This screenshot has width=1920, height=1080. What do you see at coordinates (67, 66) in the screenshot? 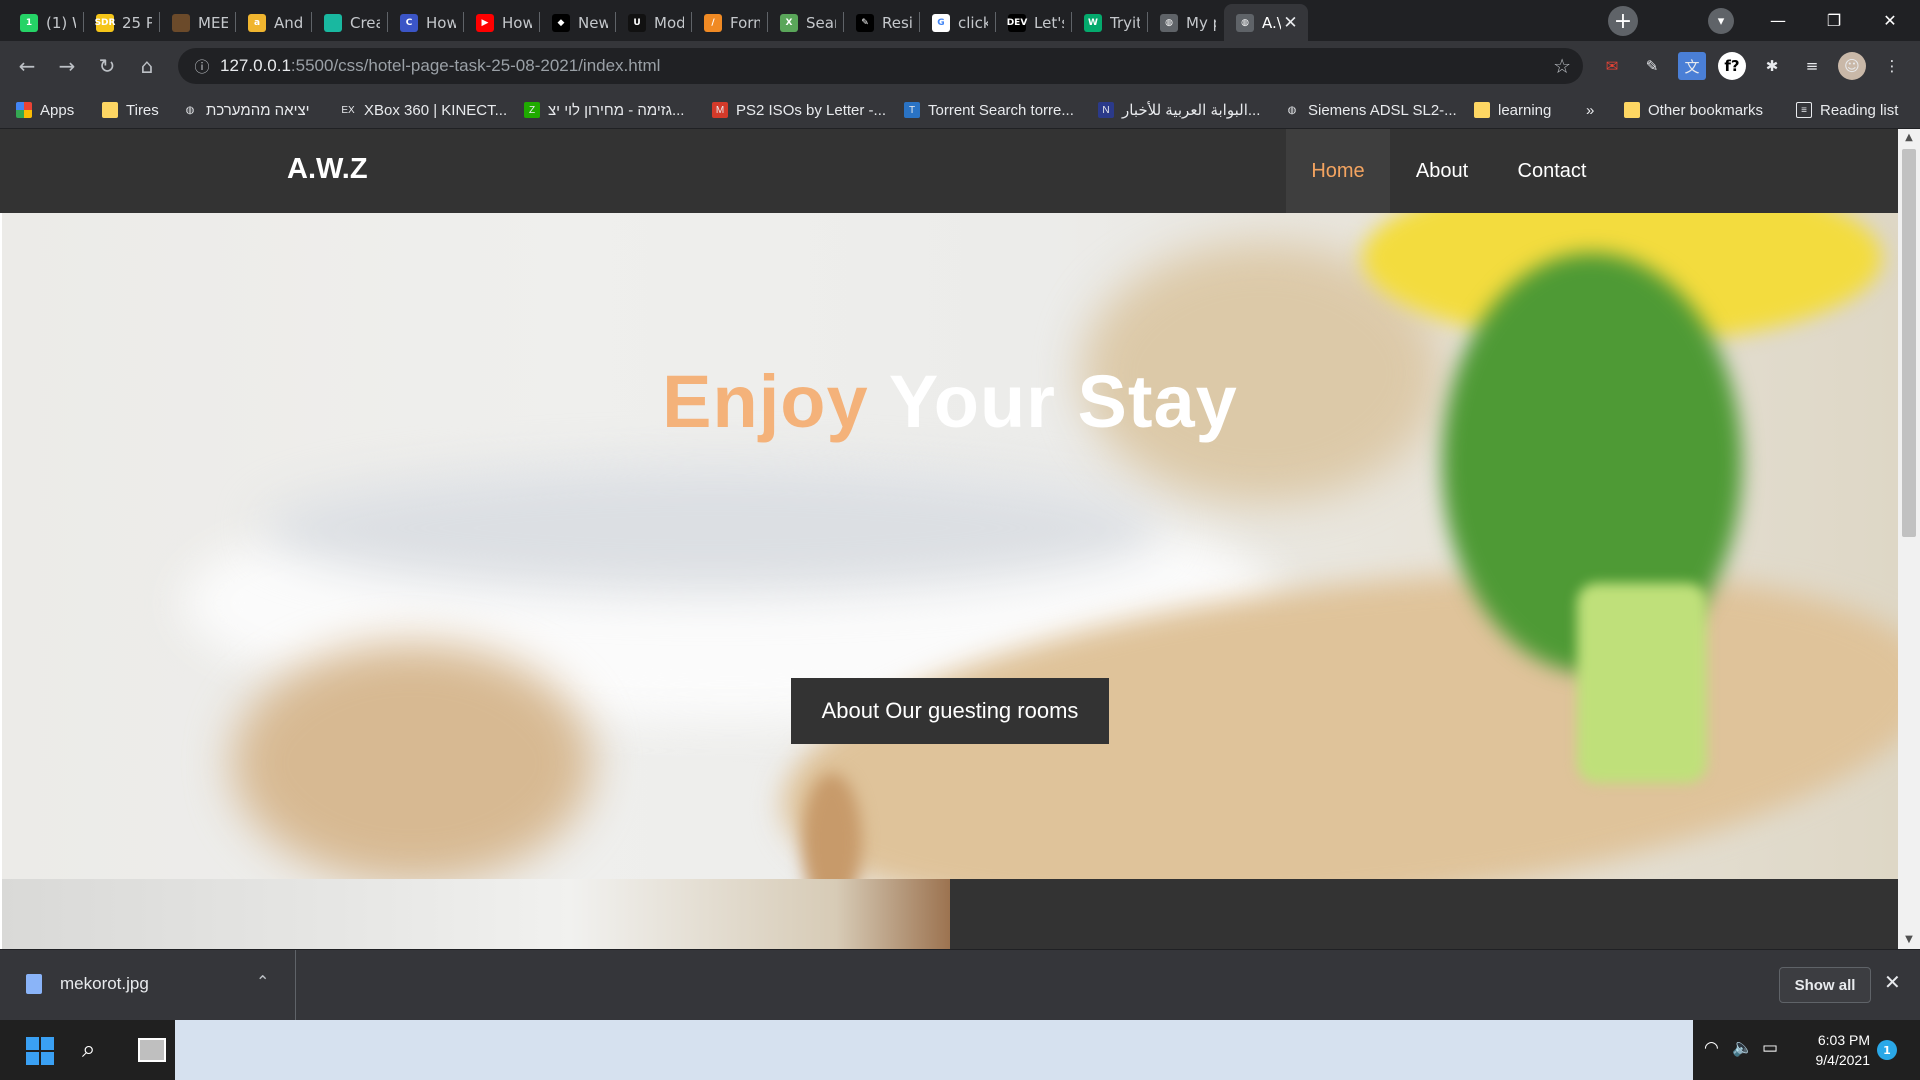
I see `forward-button: →` at bounding box center [67, 66].